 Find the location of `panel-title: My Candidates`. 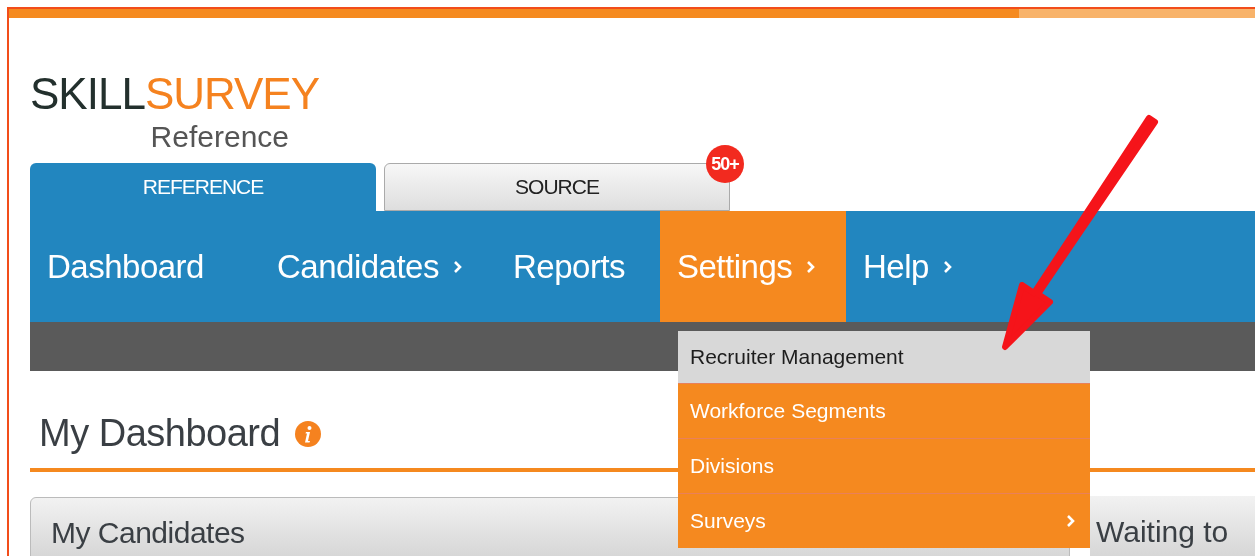

panel-title: My Candidates is located at coordinates (148, 532).